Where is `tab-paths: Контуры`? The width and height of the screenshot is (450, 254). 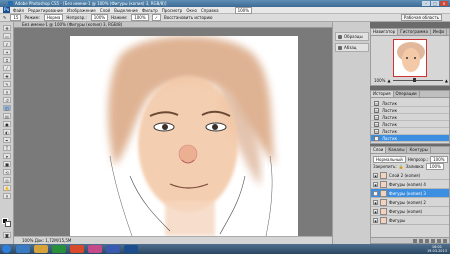
tab-paths: Контуры is located at coordinates (419, 150).